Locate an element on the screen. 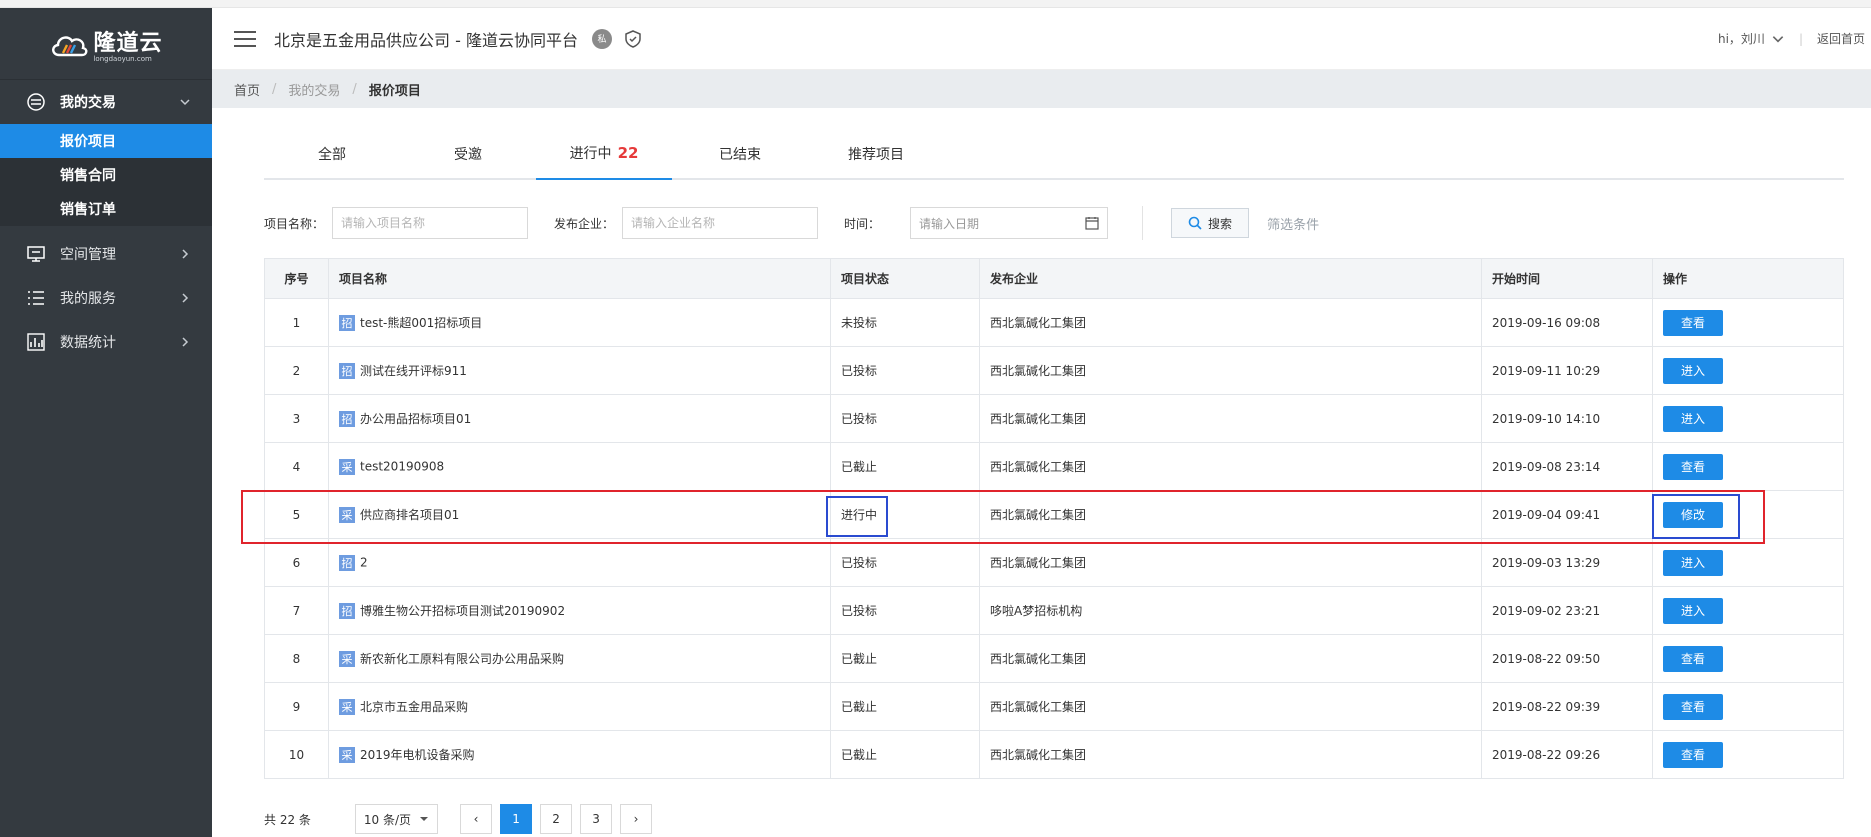 Image resolution: width=1871 pixels, height=837 pixels. sidebar-group-space: 空间管理 is located at coordinates (106, 254).